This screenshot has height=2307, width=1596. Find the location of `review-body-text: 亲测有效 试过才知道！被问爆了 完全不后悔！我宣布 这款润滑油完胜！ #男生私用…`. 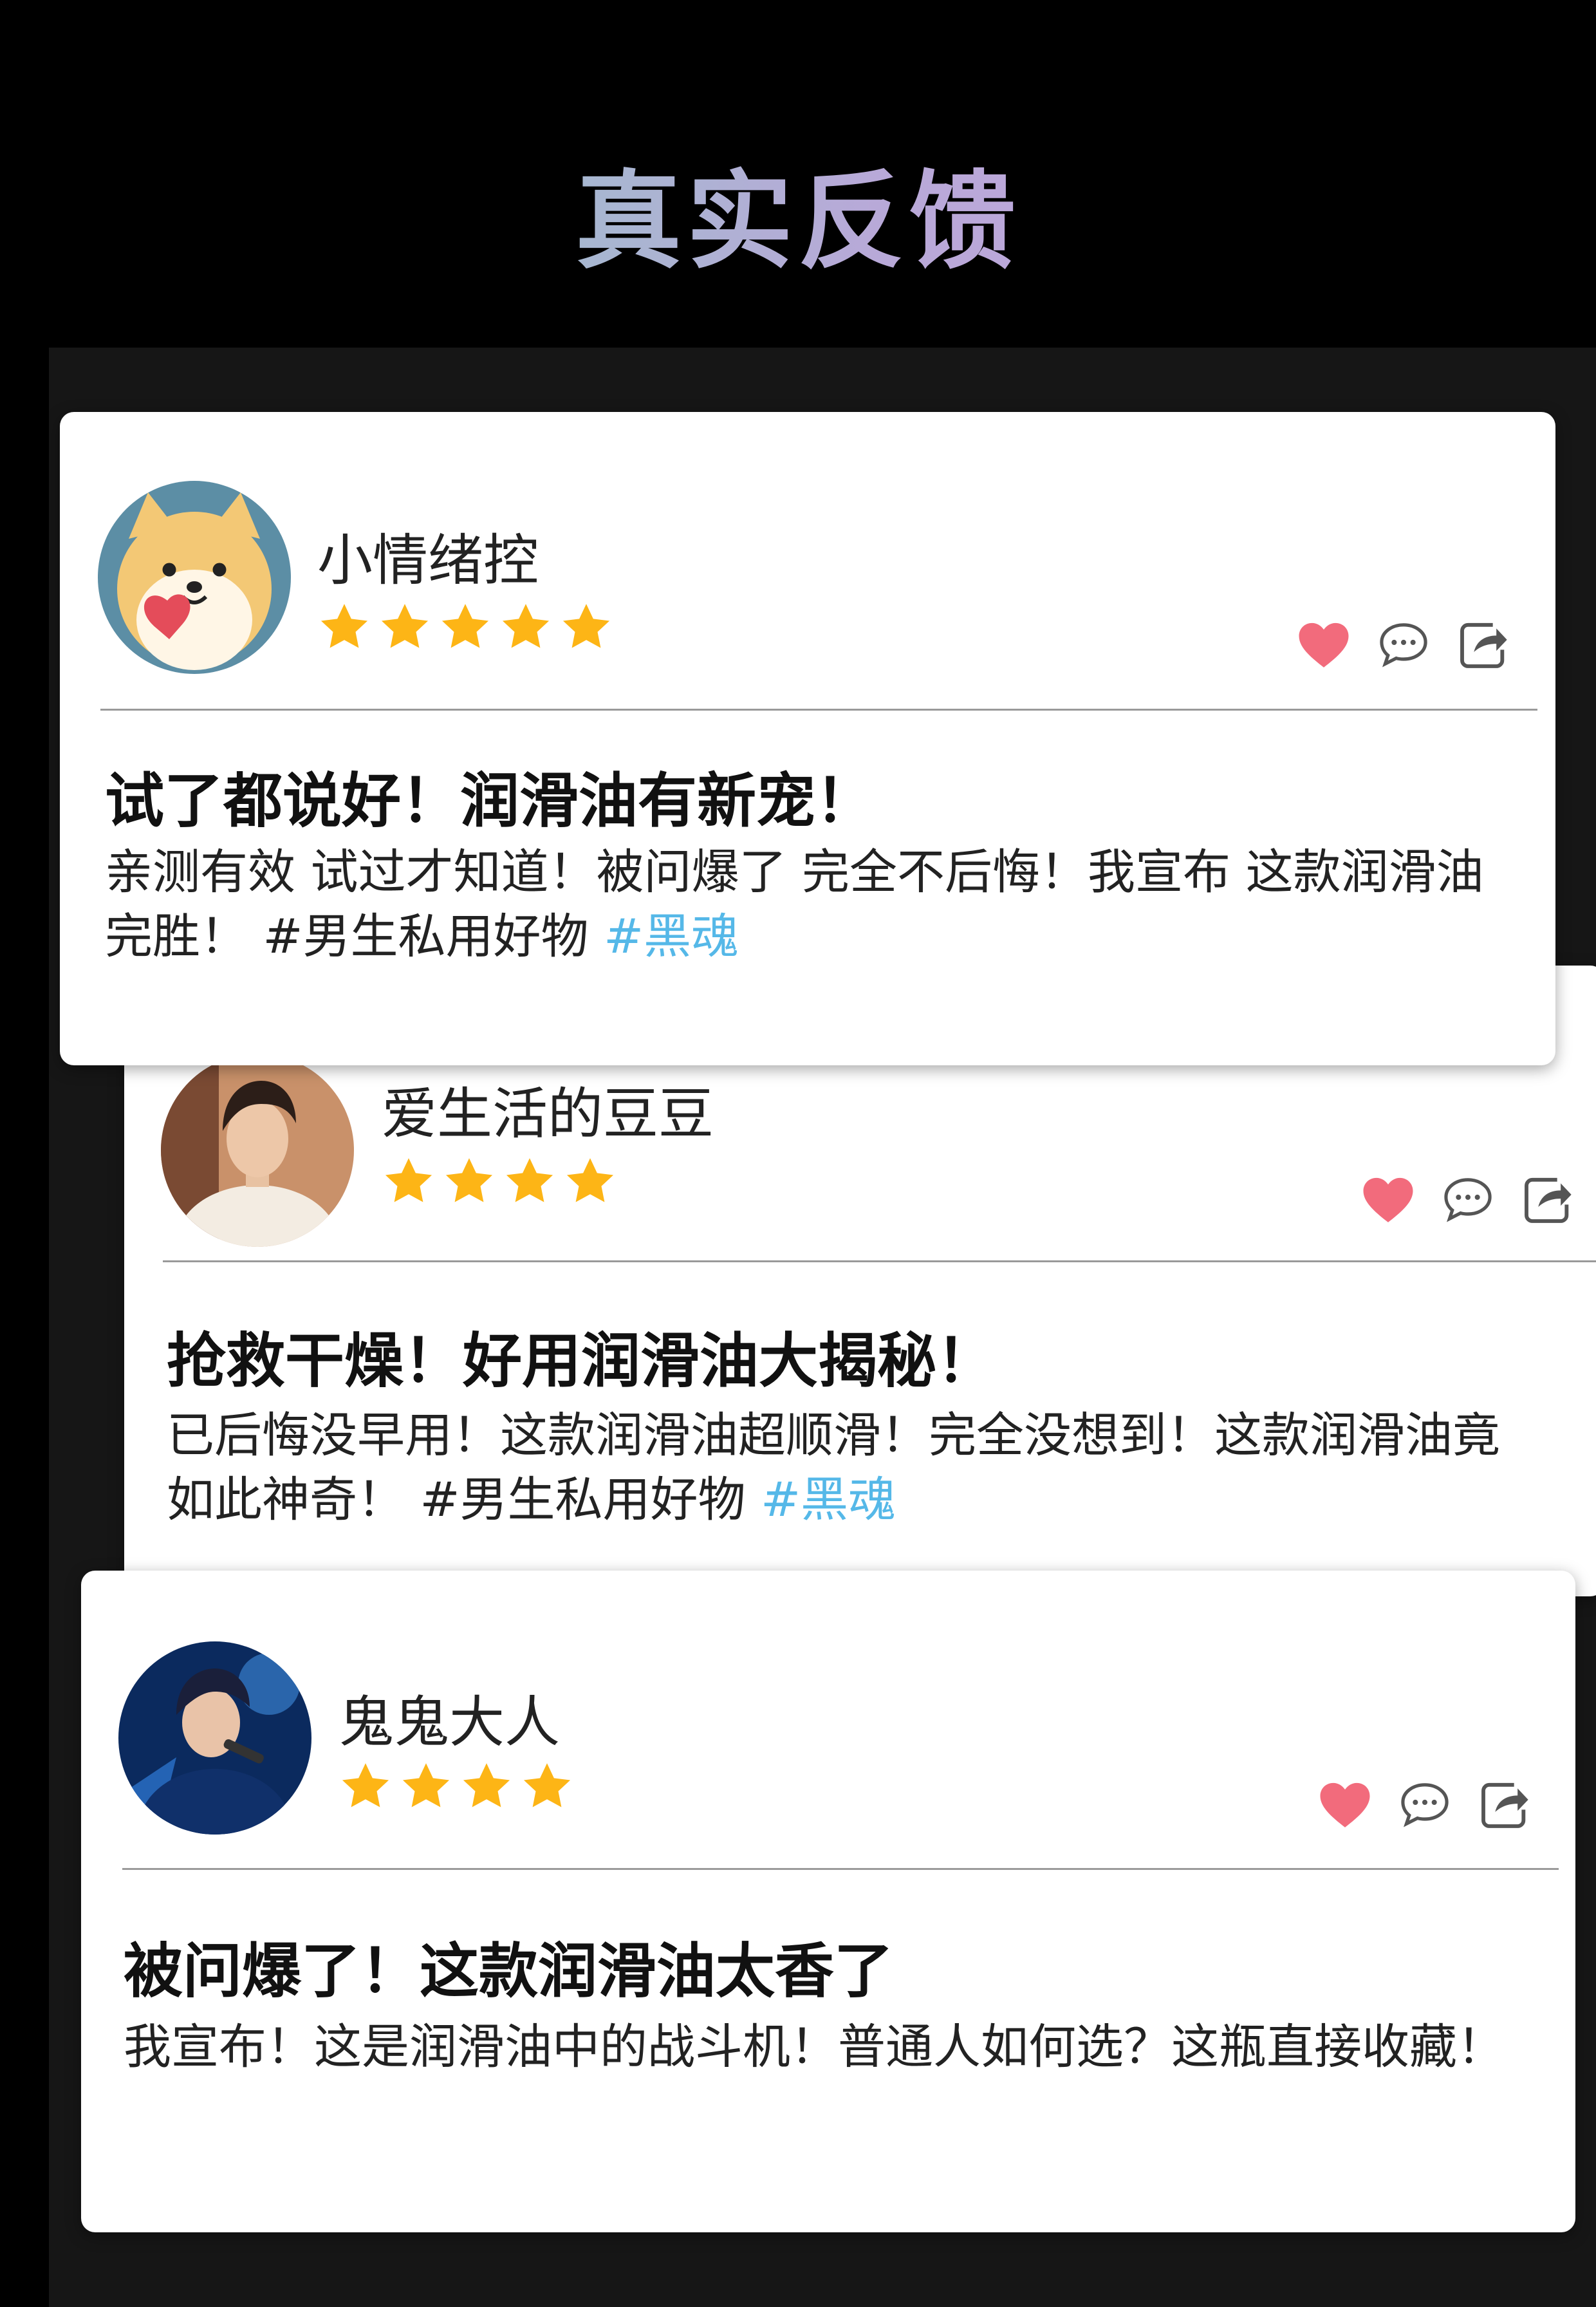

review-body-text: 亲测有效 试过才知道！被问爆了 完全不后悔！我宣布 这款润滑油完胜！ #男生私用… is located at coordinates (794, 904).